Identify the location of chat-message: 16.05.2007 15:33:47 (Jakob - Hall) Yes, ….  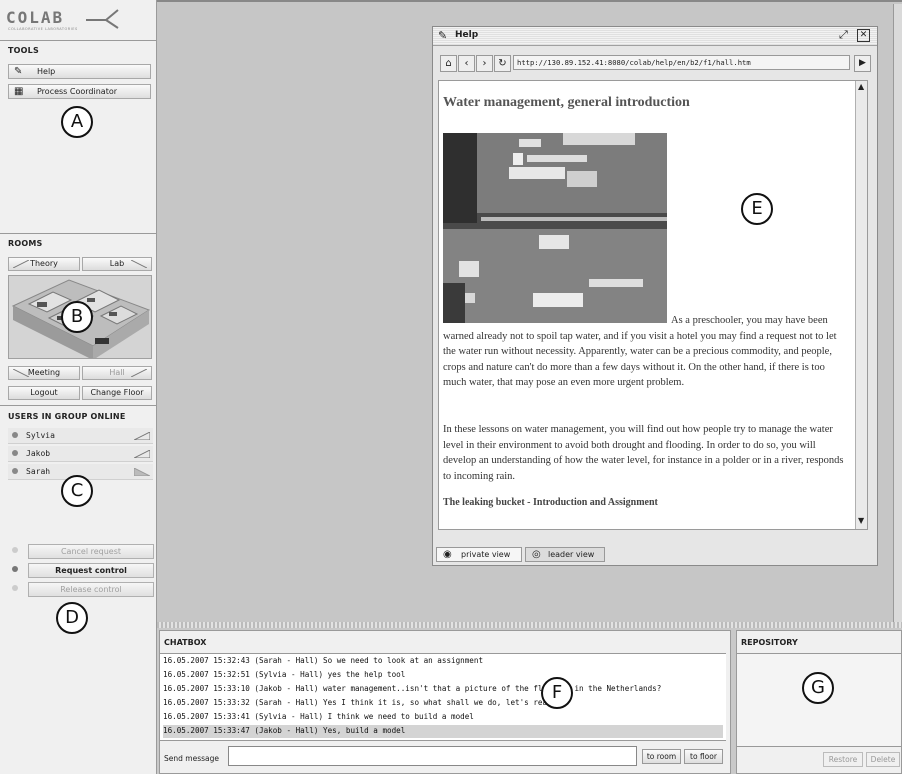
(443, 731).